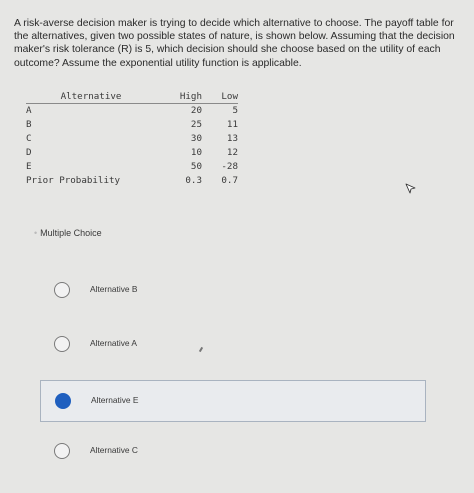 This screenshot has height=493, width=474. I want to click on row-low: 12, so click(232, 152).